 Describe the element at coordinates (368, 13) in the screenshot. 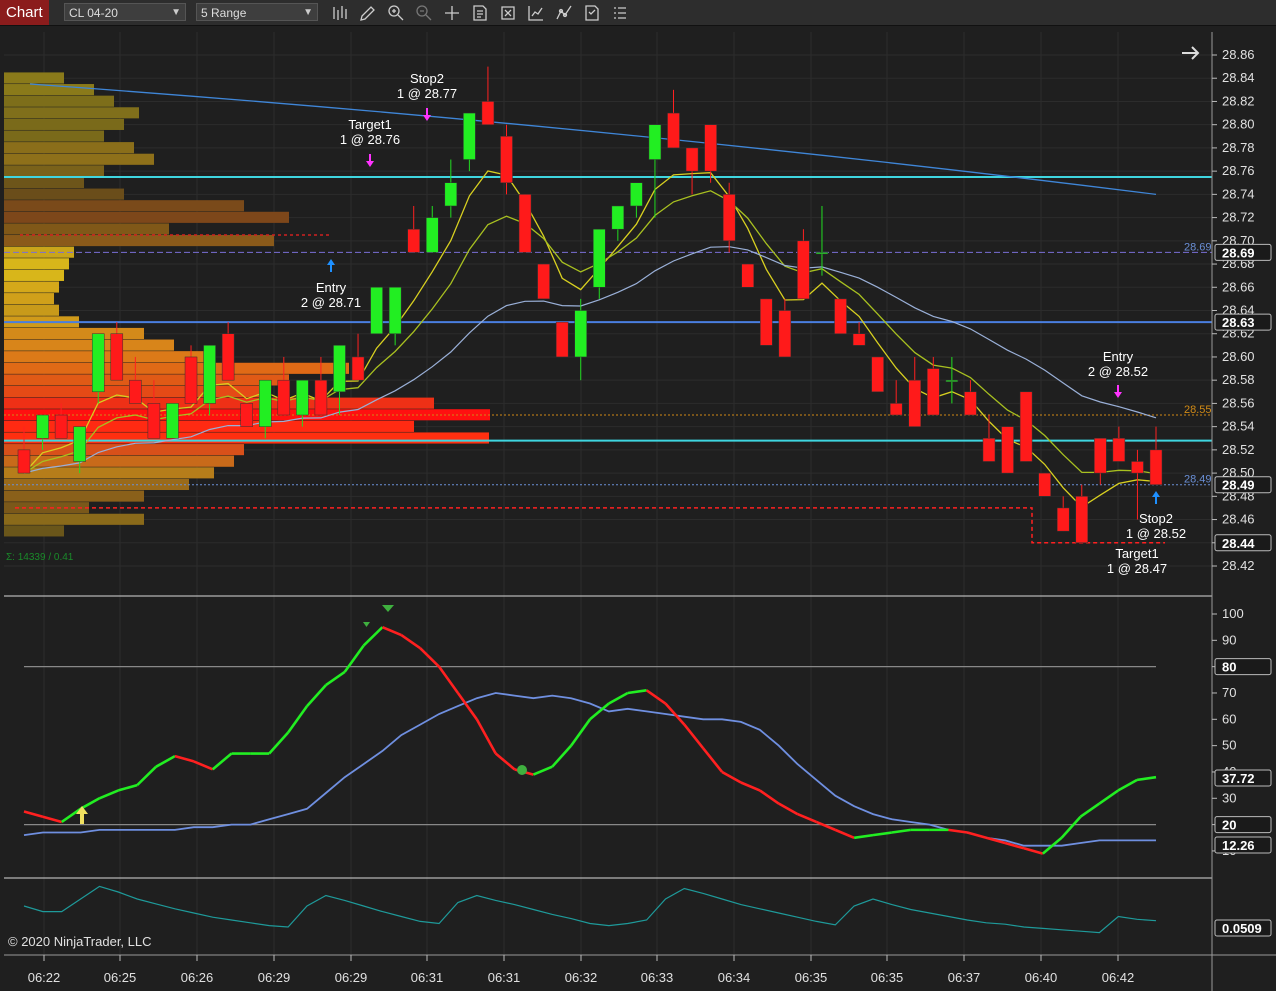

I see `draw-tool-icon` at that location.